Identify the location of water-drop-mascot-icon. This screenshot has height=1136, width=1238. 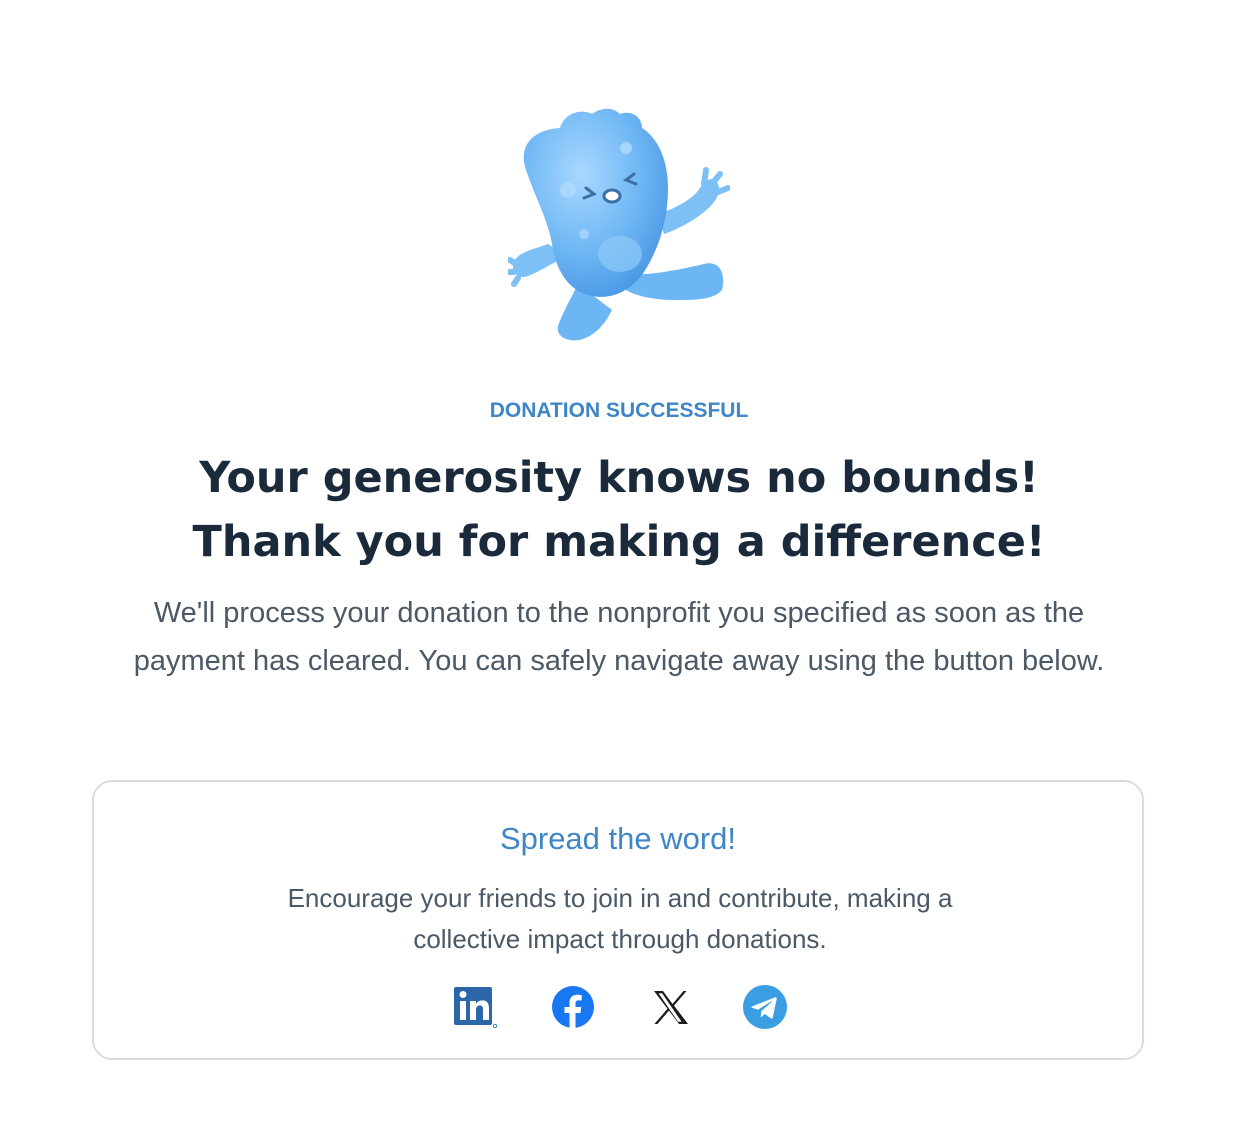
(618, 224).